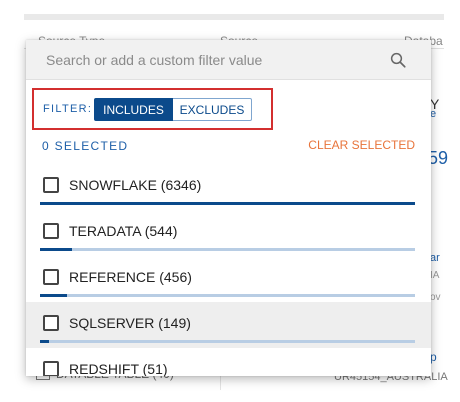  What do you see at coordinates (228, 279) in the screenshot?
I see `option-item: REFERENCE (456)` at bounding box center [228, 279].